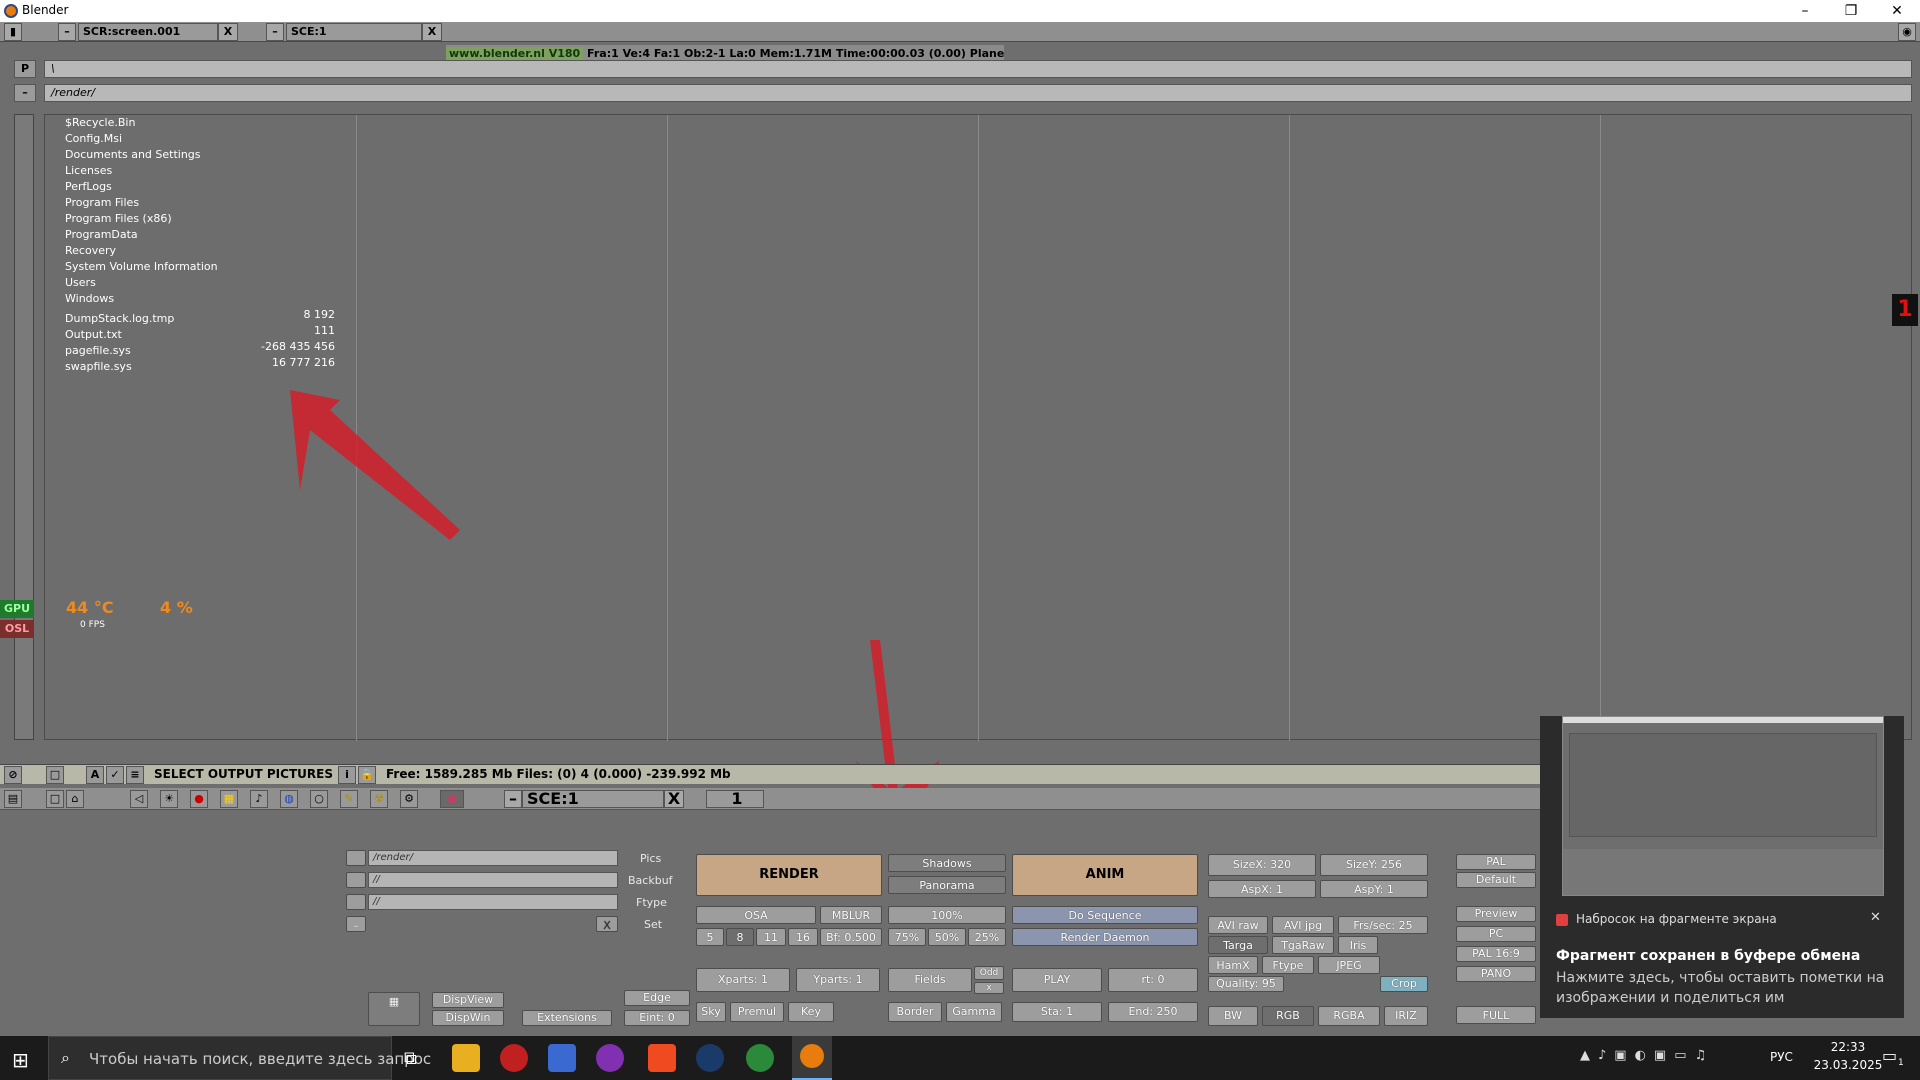  I want to click on anim-button: ANIM, so click(1105, 875).